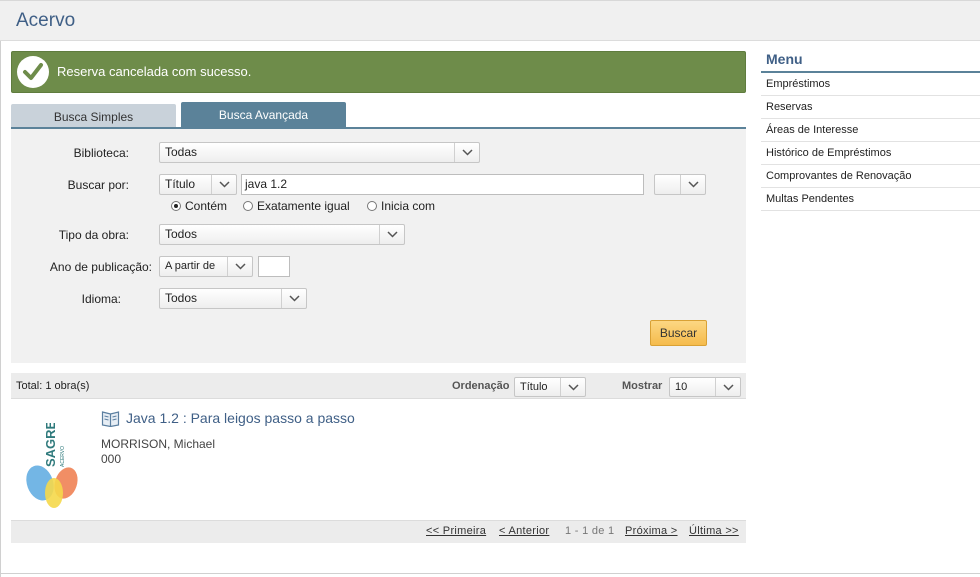  What do you see at coordinates (154, 71) in the screenshot?
I see `alert-message: Reserva cancelada com sucesso.` at bounding box center [154, 71].